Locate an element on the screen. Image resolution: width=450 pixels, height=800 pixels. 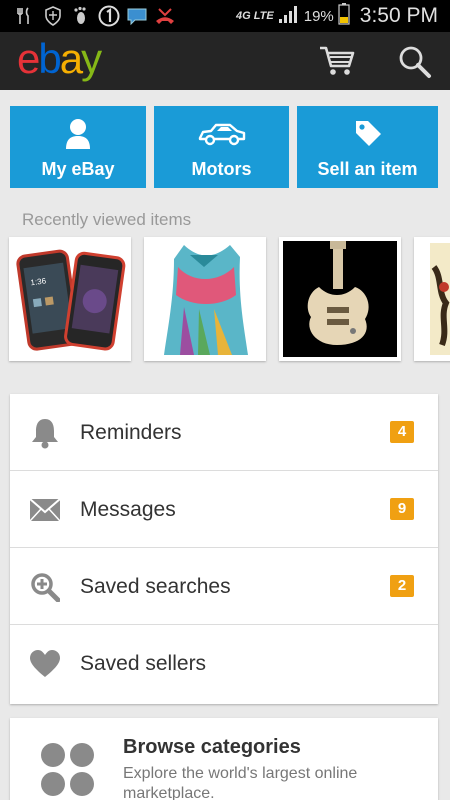
count-badge: 2 is located at coordinates (402, 586).